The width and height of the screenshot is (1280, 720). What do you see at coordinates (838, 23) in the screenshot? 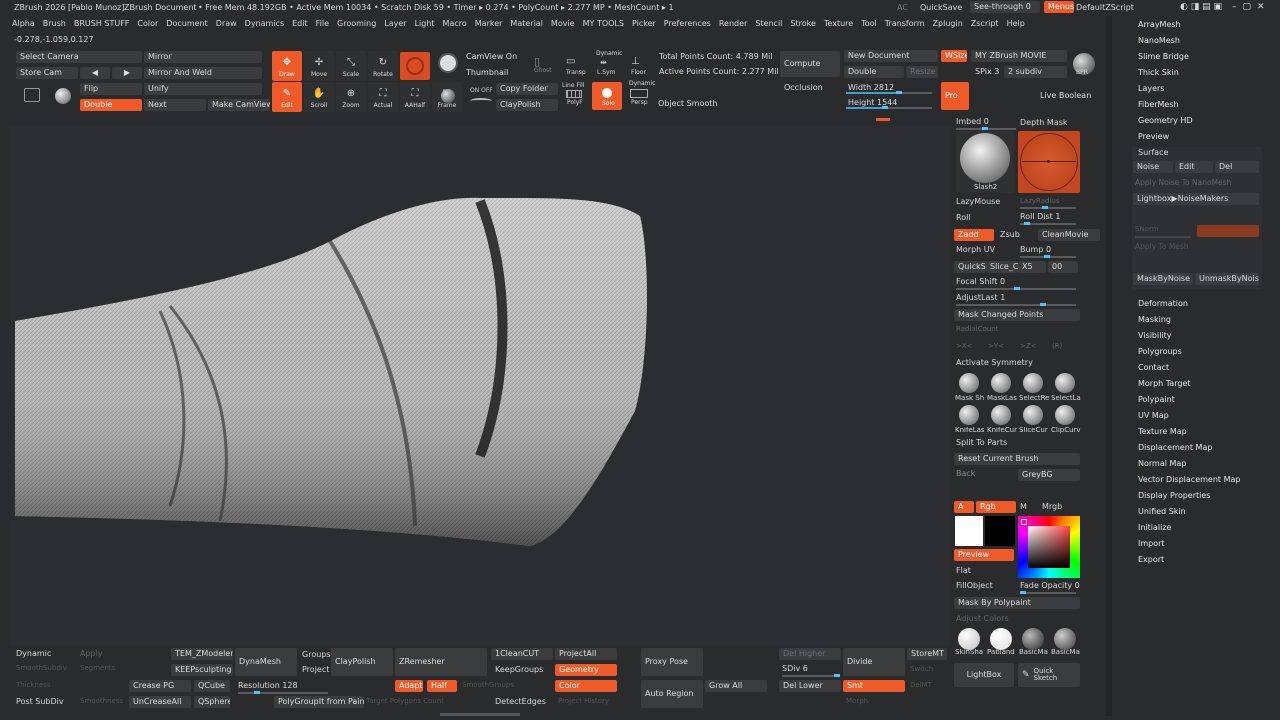
I see `menu-texture: Texture` at bounding box center [838, 23].